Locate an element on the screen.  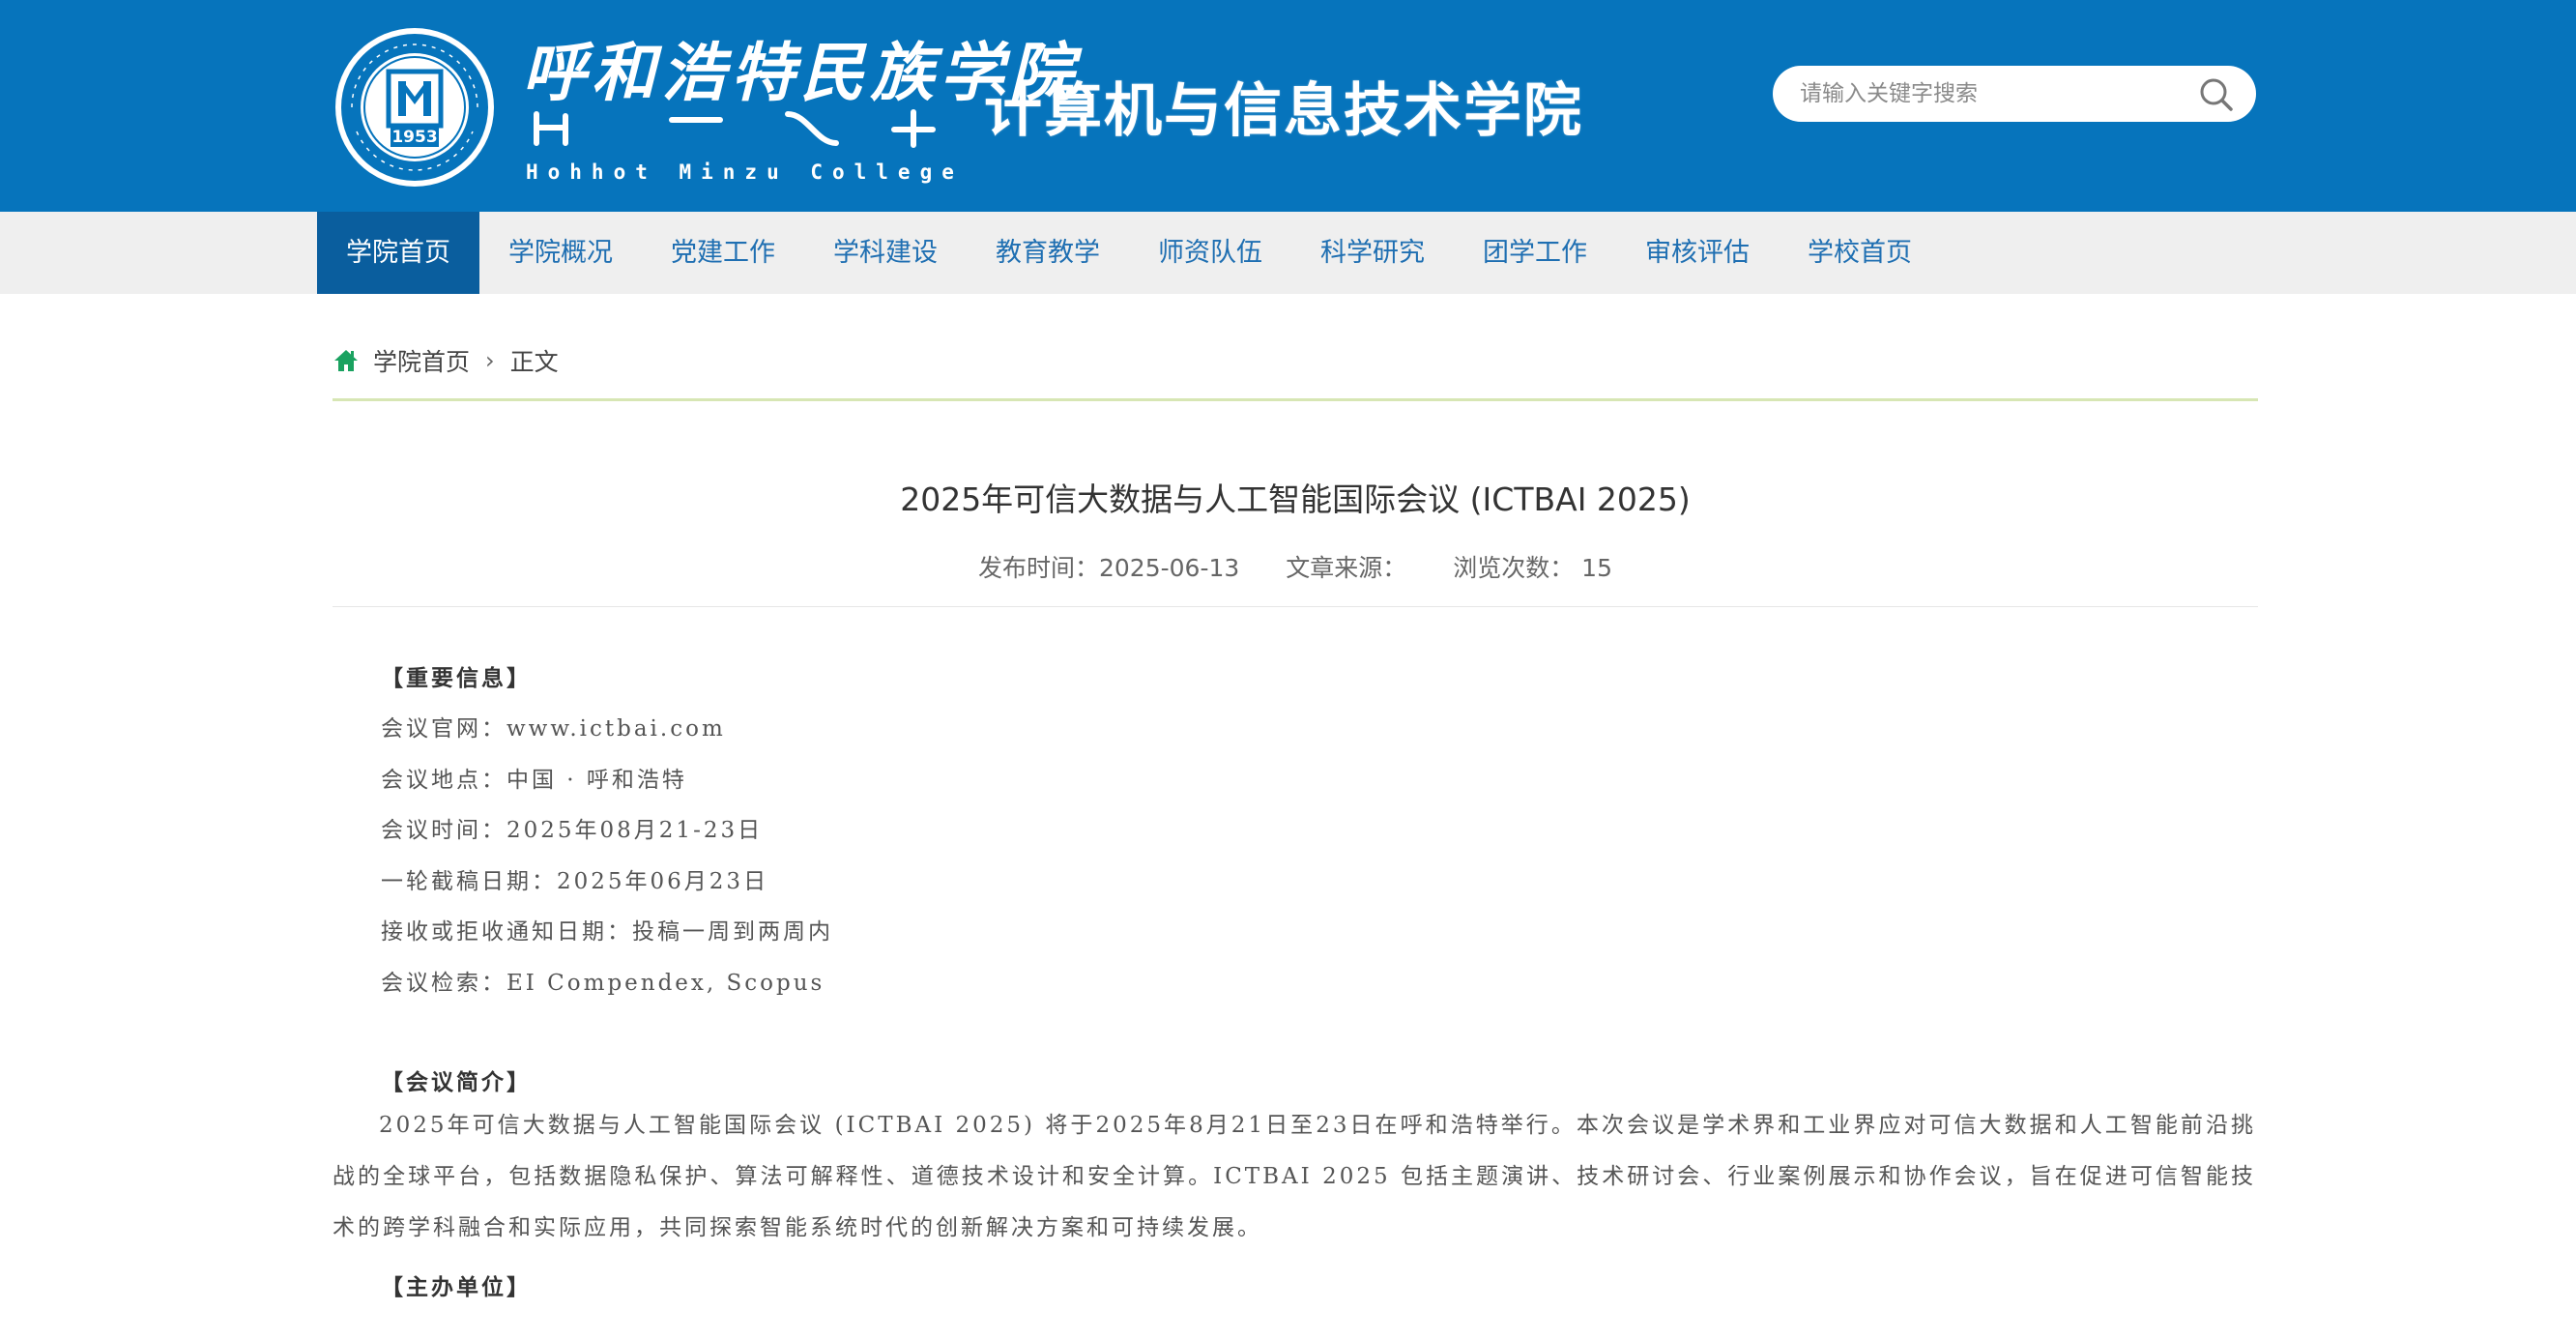
nav-item-youth: 团学工作 is located at coordinates (1535, 253).